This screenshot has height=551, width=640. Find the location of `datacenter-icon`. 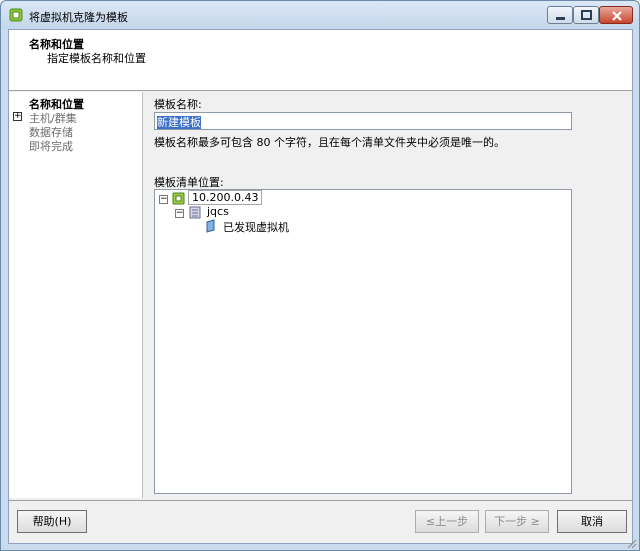

datacenter-icon is located at coordinates (195, 212).